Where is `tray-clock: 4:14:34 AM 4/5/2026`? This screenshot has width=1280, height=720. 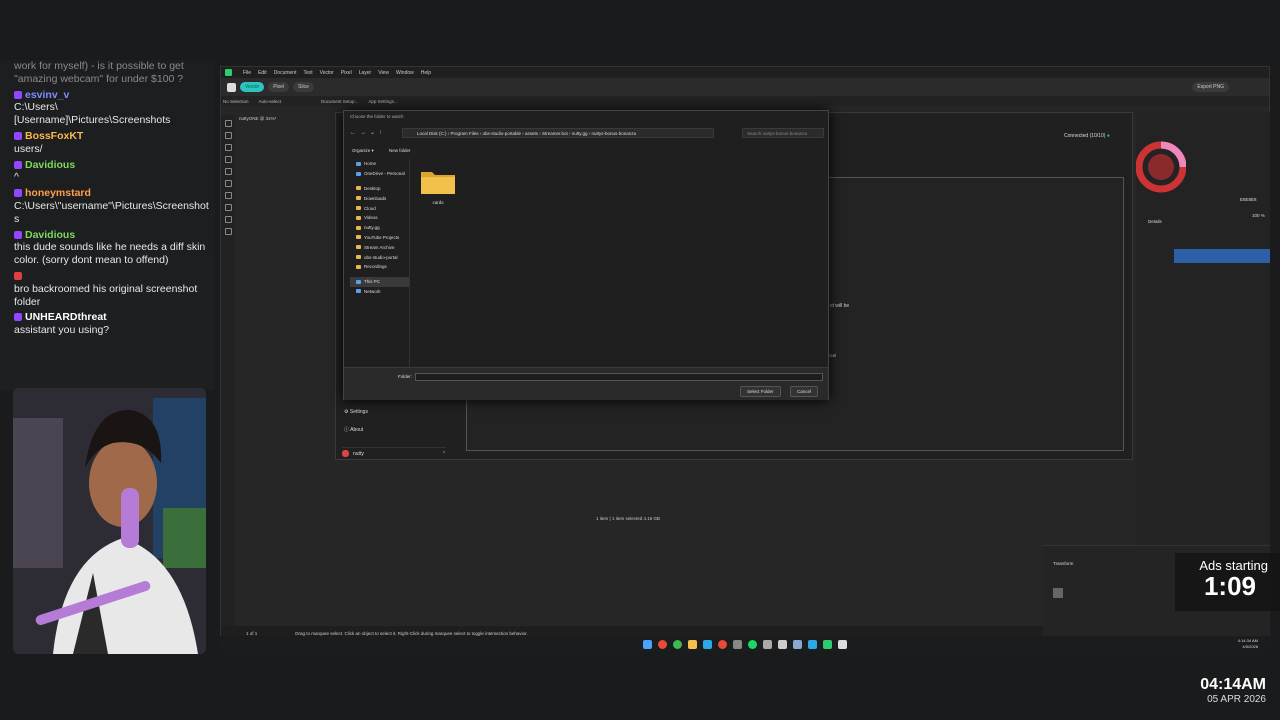
tray-clock: 4:14:34 AM 4/5/2026 is located at coordinates (1248, 644).